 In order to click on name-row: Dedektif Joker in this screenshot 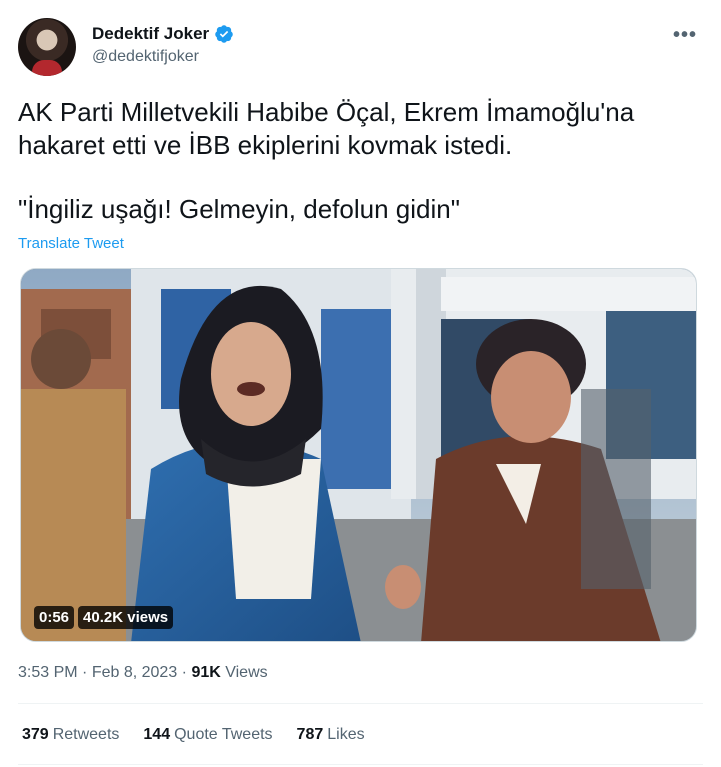, I will do `click(163, 34)`.